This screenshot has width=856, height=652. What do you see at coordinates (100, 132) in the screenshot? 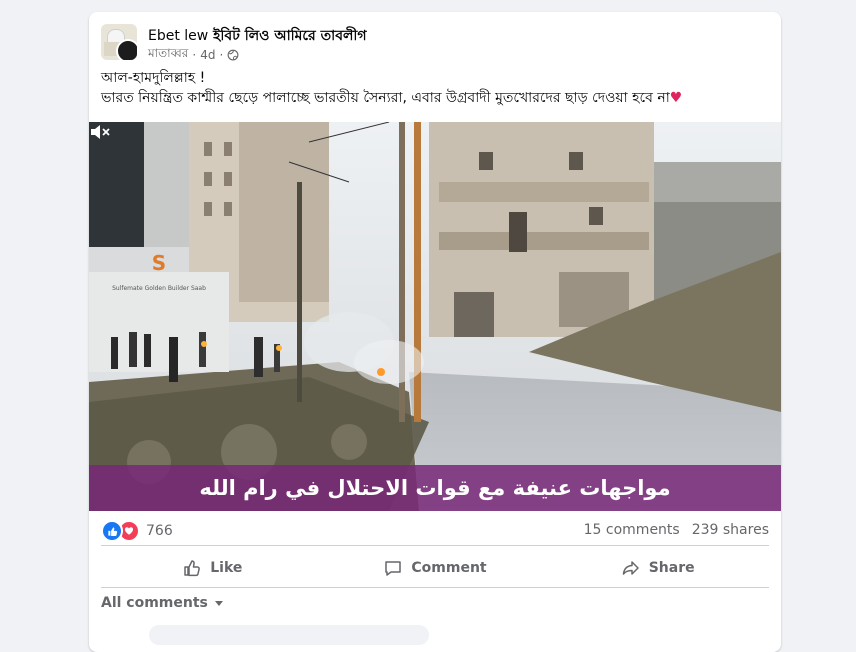
I see `volume-muted-icon` at bounding box center [100, 132].